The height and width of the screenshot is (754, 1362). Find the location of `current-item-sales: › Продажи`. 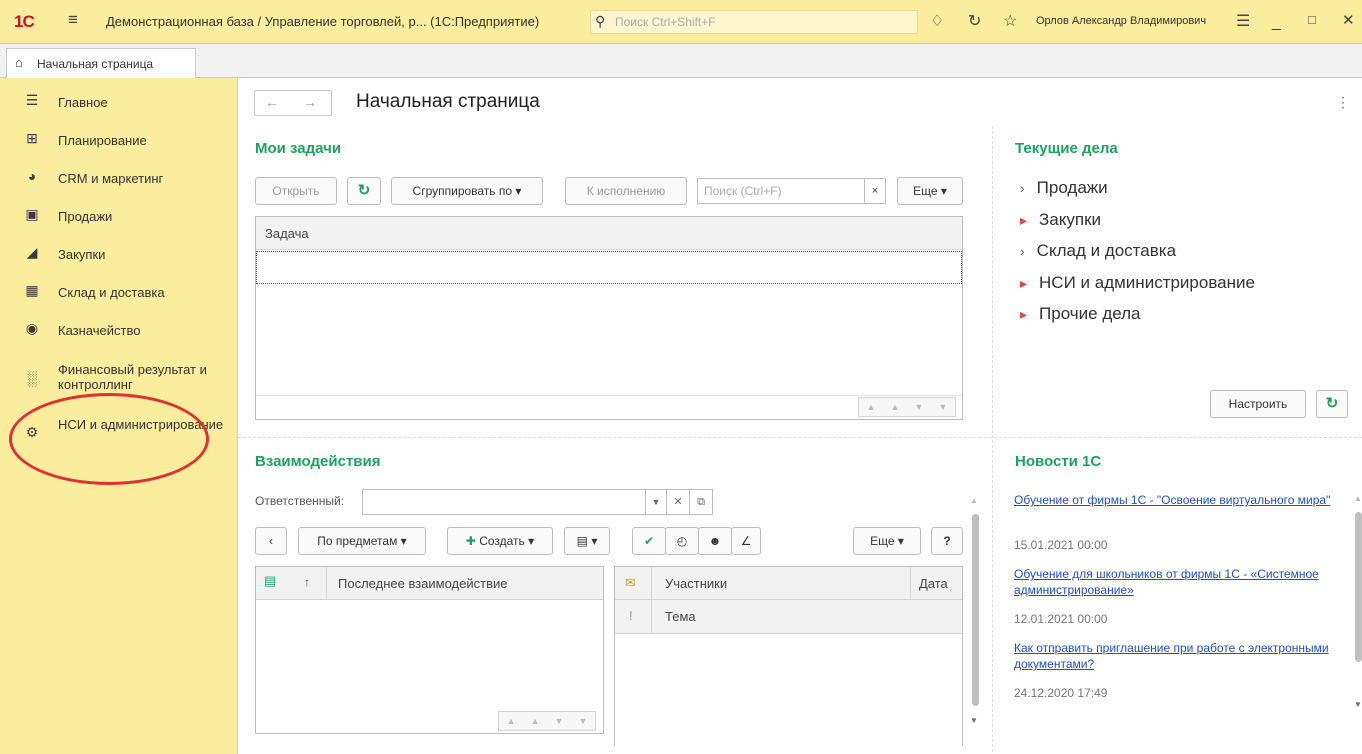

current-item-sales: › Продажи is located at coordinates (1064, 188).